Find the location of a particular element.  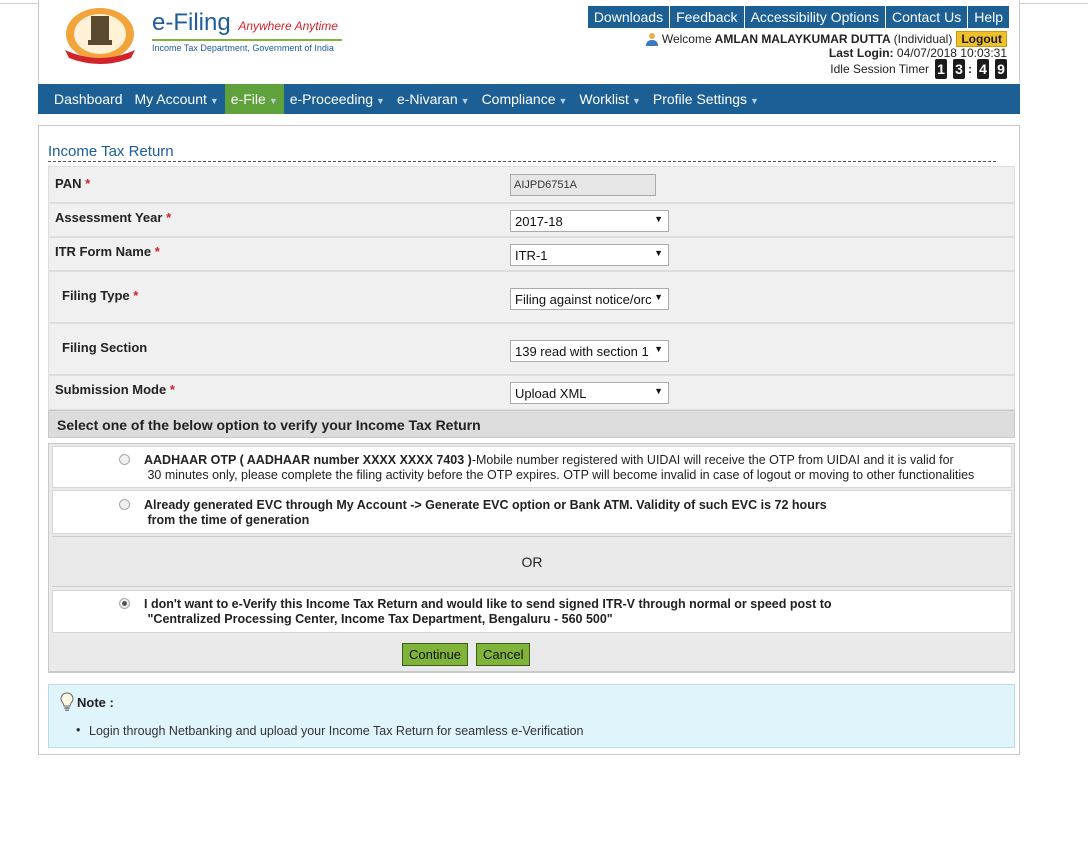

assessment-year-value: 2017-18 is located at coordinates (539, 221).